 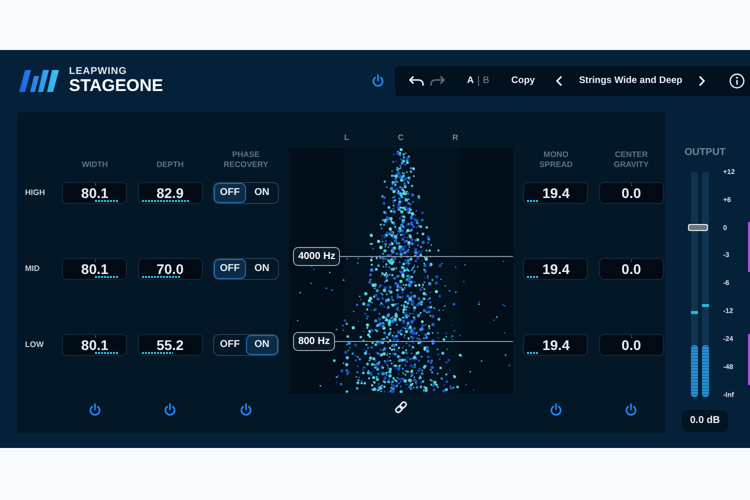 I want to click on next-button, so click(x=702, y=81).